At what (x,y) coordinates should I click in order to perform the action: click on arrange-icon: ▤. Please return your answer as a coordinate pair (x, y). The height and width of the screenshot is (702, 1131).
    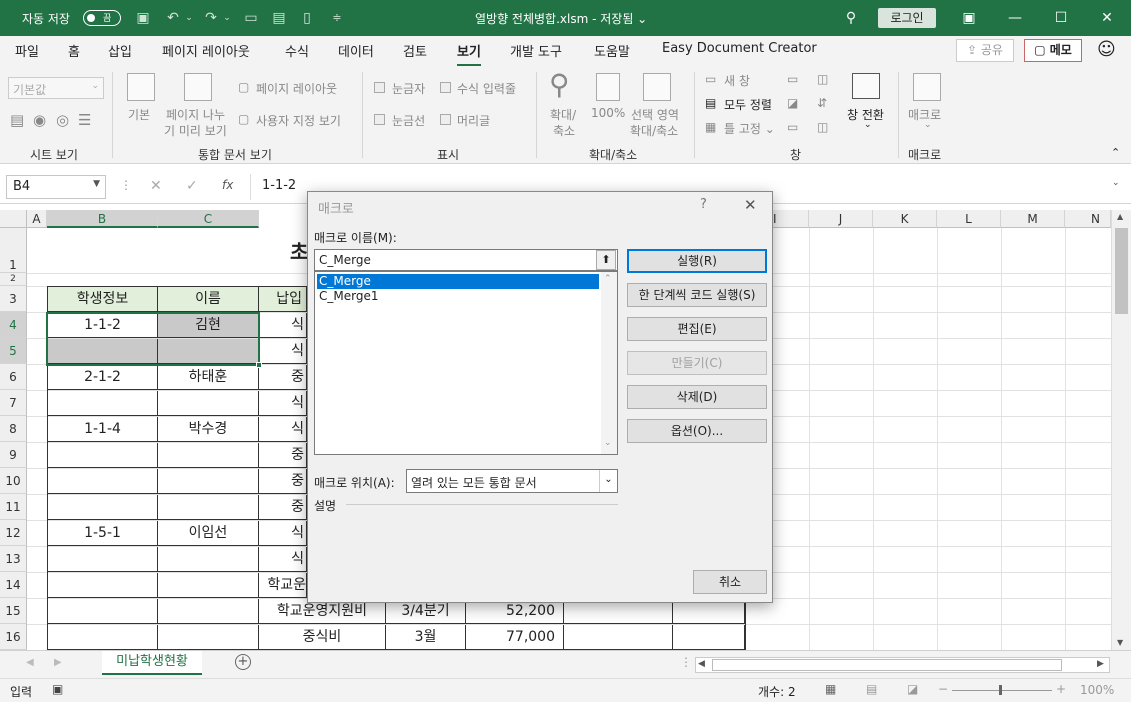
    Looking at the image, I should click on (279, 18).